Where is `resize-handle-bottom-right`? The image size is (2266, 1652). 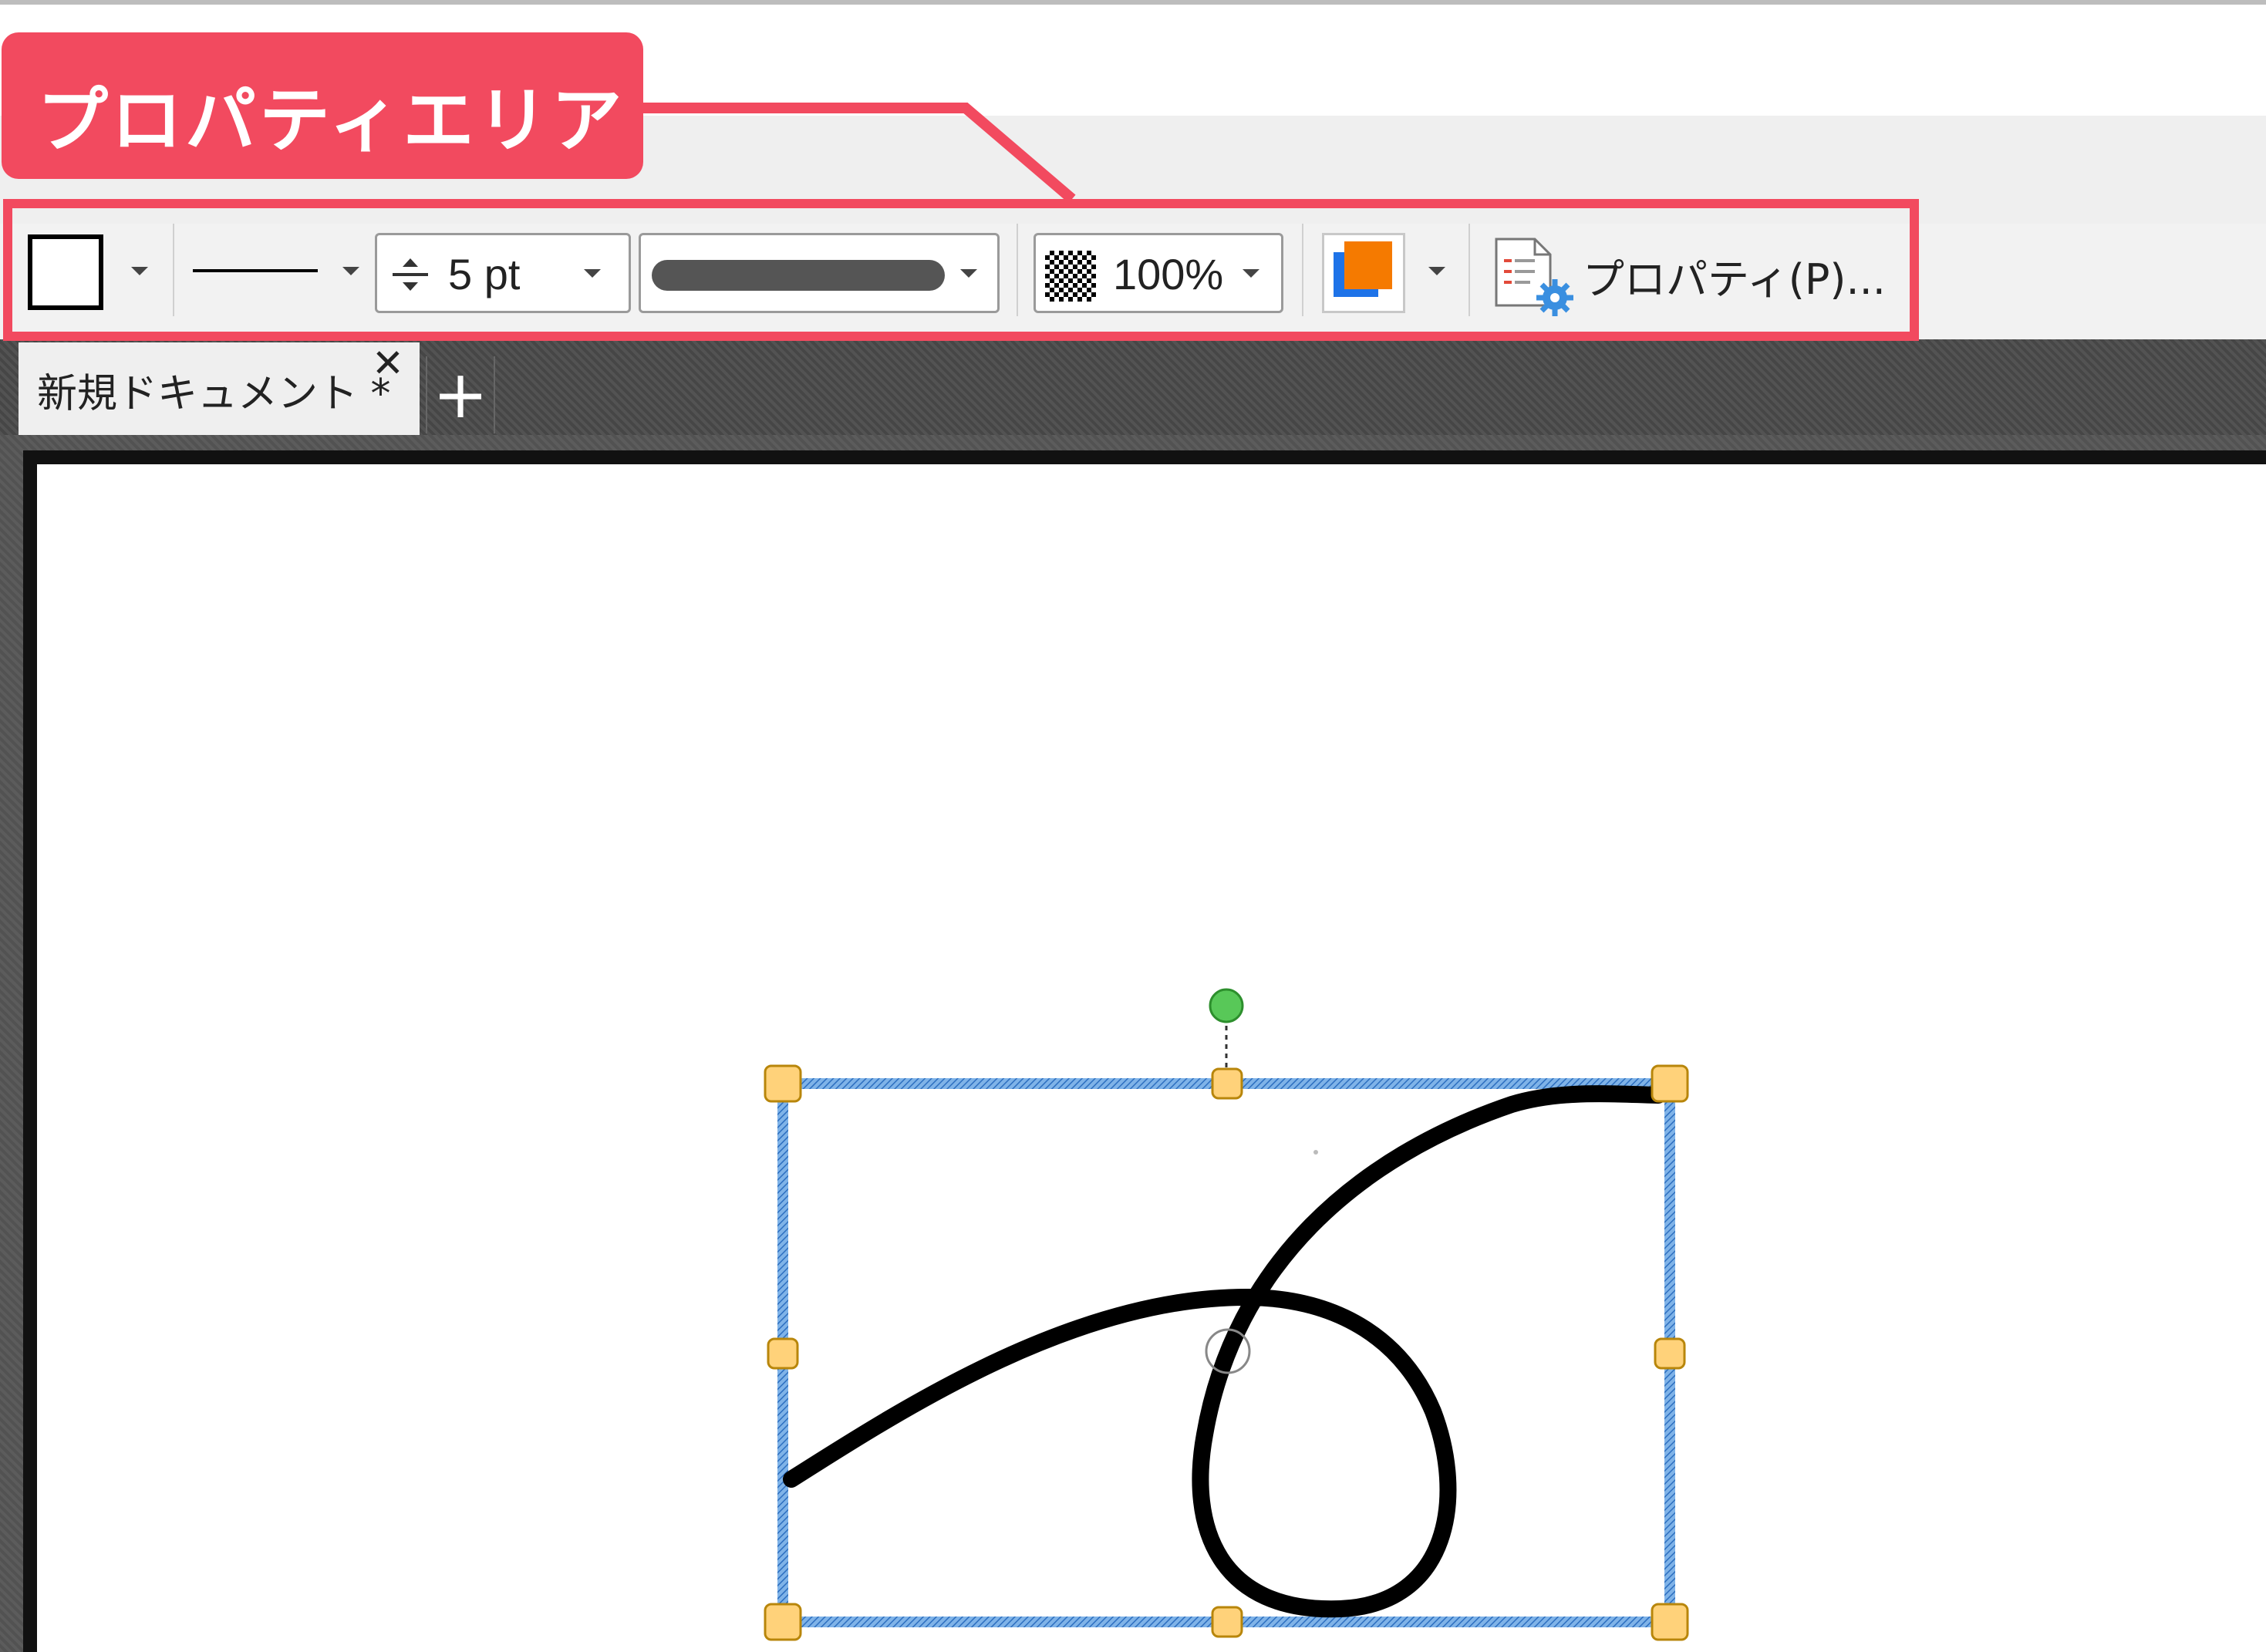
resize-handle-bottom-right is located at coordinates (1670, 1622).